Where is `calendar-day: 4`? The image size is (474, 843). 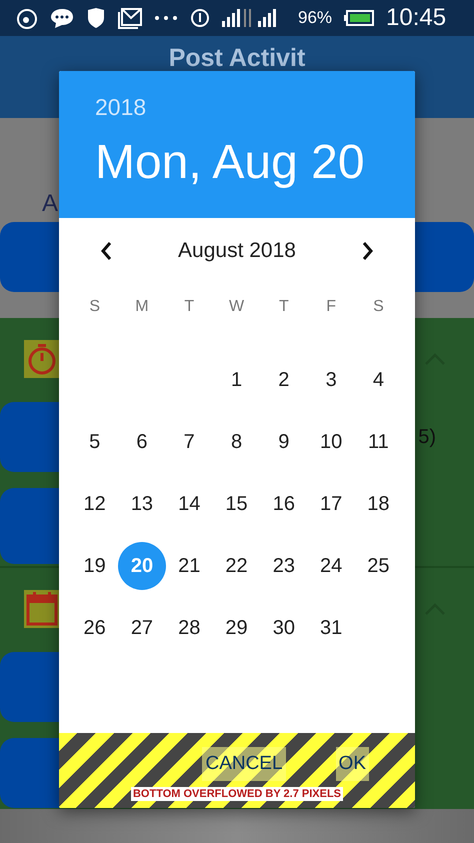
calendar-day: 4 is located at coordinates (378, 380).